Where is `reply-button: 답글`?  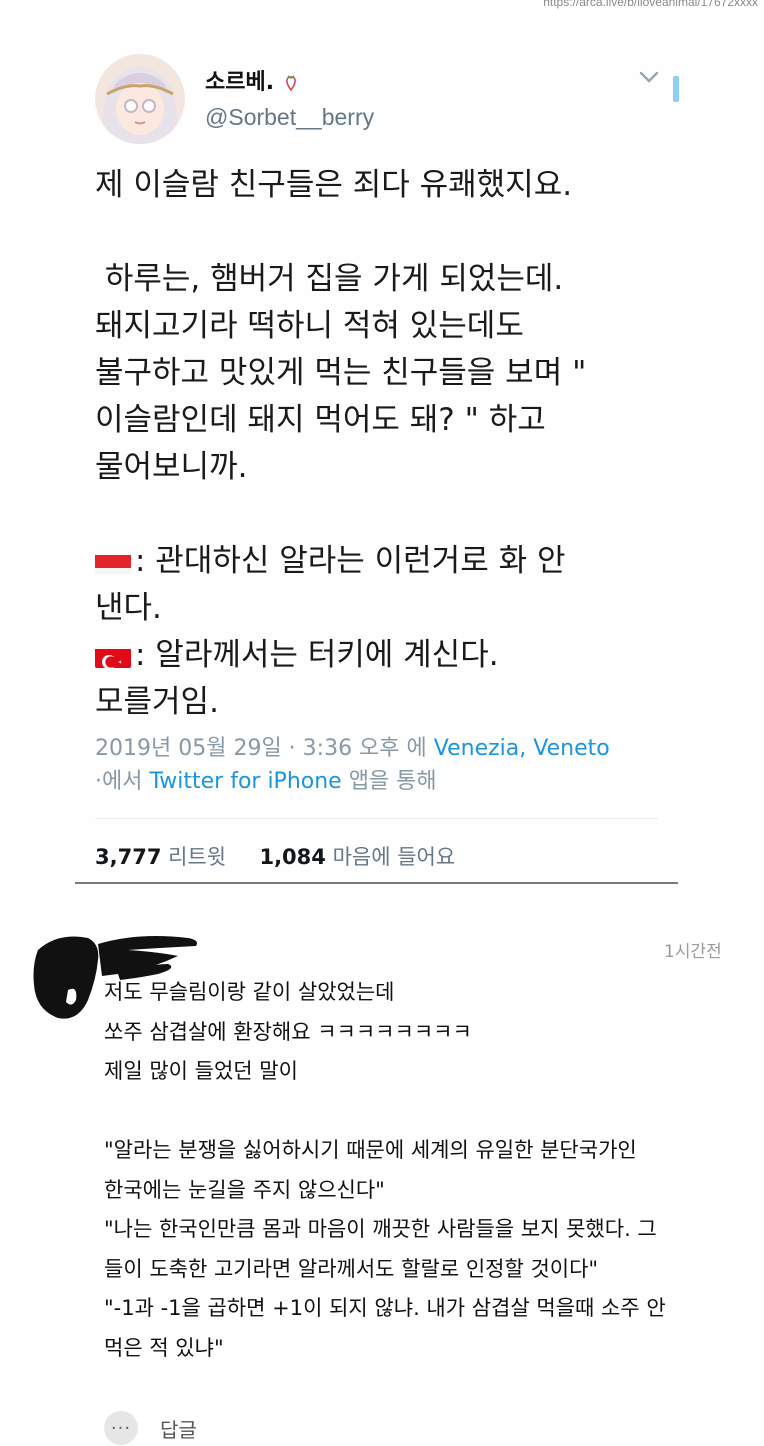 reply-button: 답글 is located at coordinates (178, 1428).